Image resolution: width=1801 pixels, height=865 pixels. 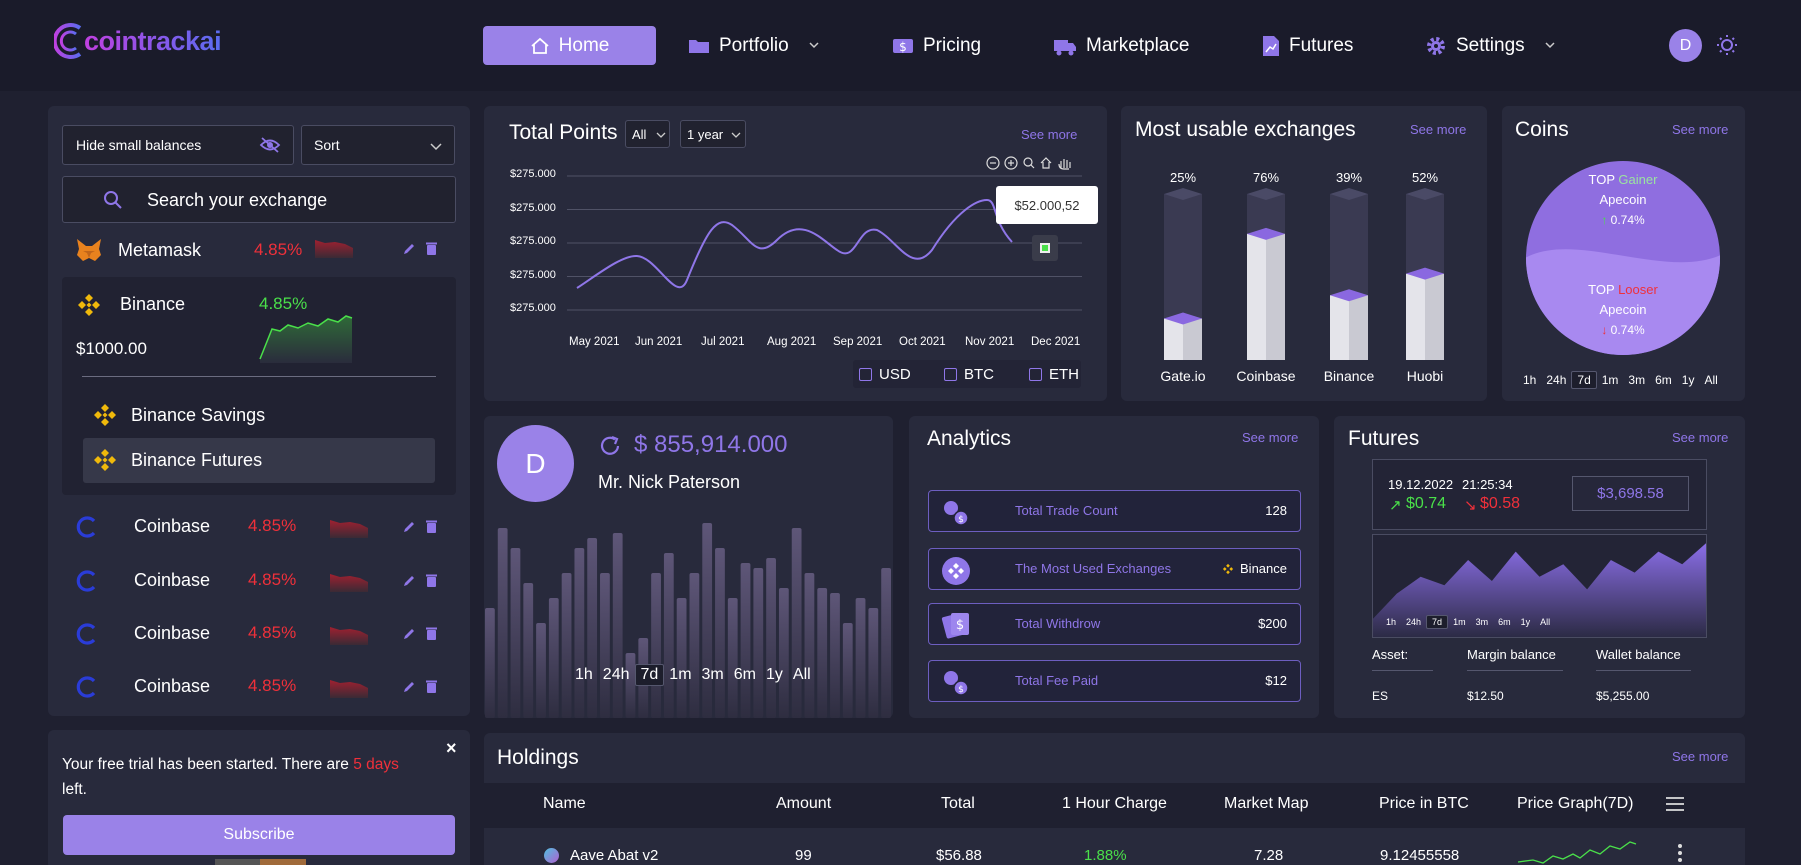 What do you see at coordinates (713, 134) in the screenshot?
I see `range-select: 1 year` at bounding box center [713, 134].